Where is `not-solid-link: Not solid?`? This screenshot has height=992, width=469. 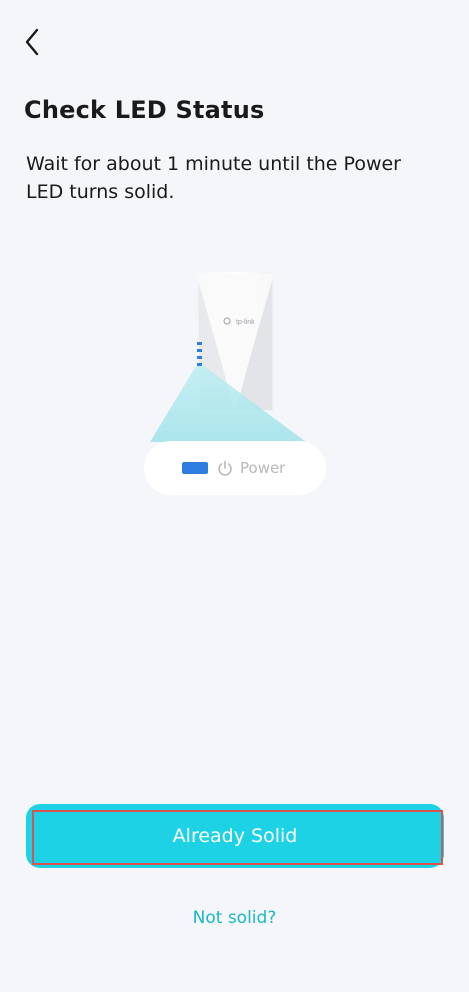 not-solid-link: Not solid? is located at coordinates (234, 918).